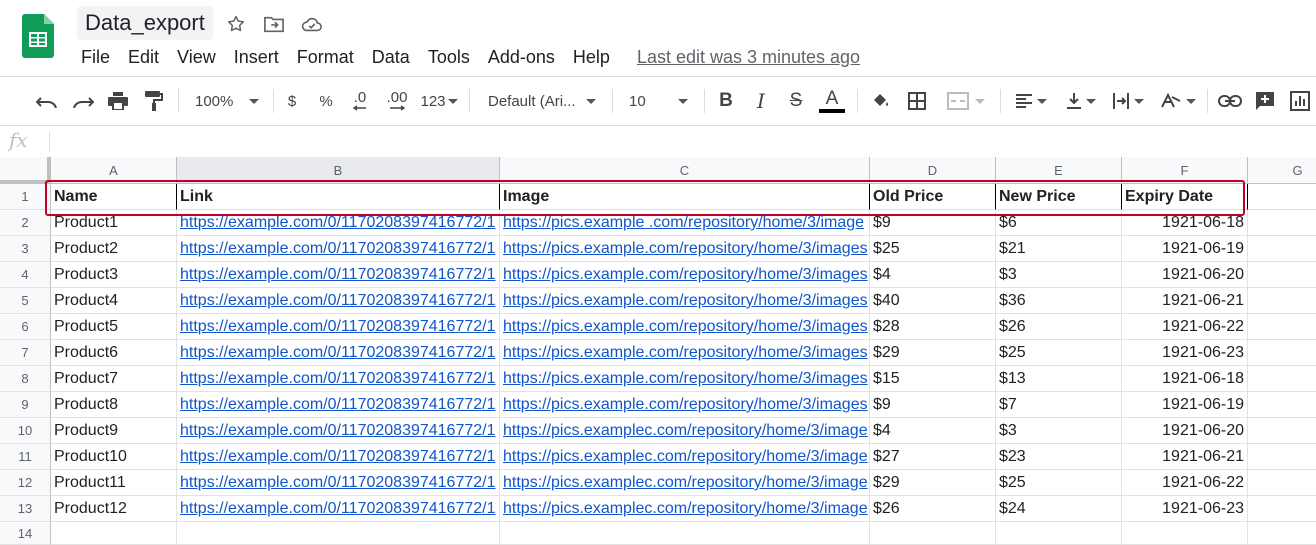 Image resolution: width=1316 pixels, height=545 pixels. What do you see at coordinates (391, 57) in the screenshot?
I see `menu-data: Data` at bounding box center [391, 57].